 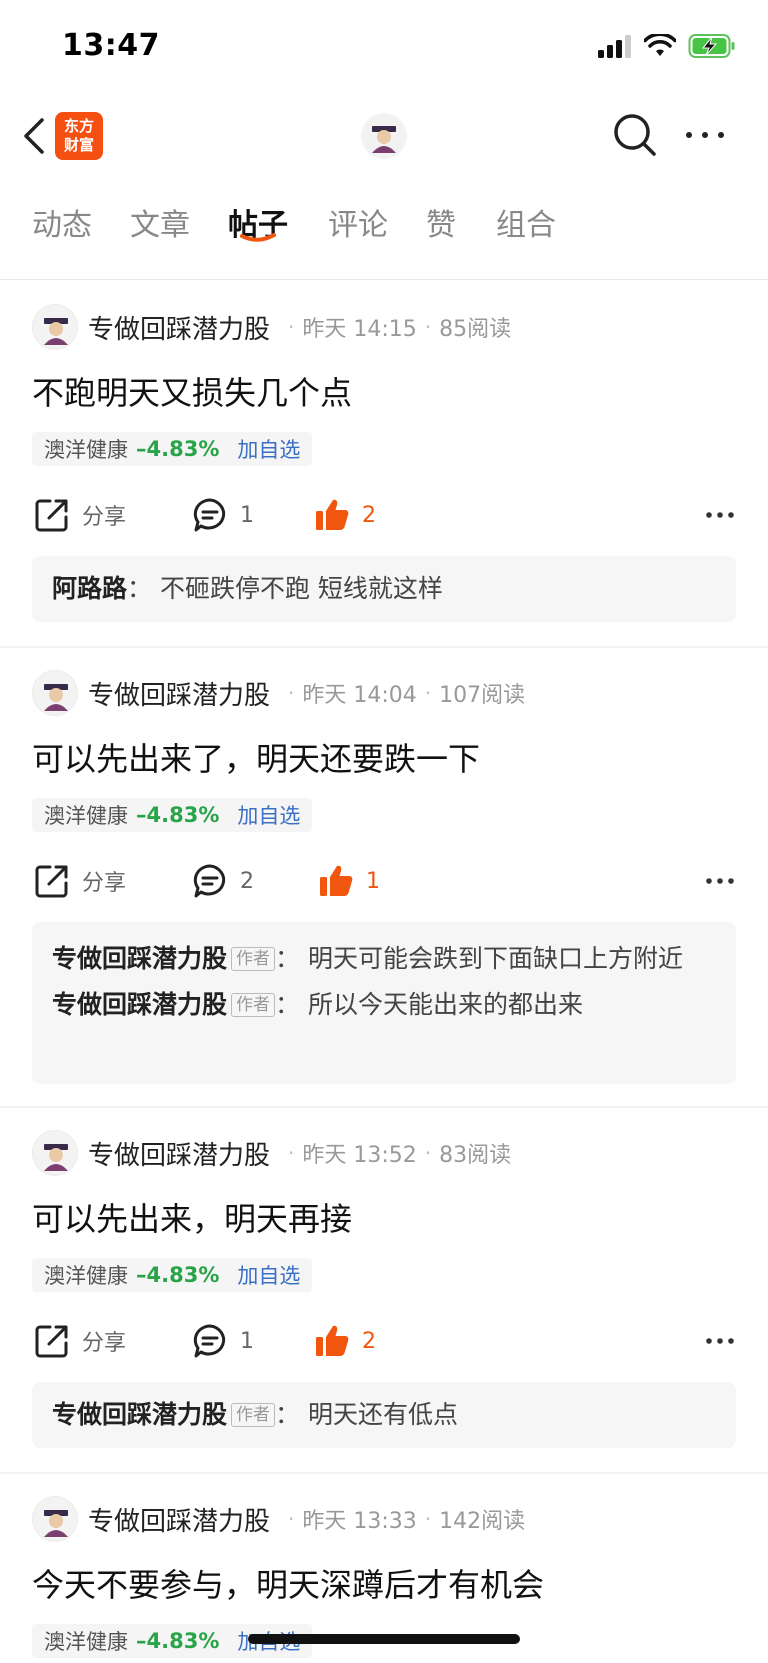 I want to click on post-header: 专做回踩潜力股 · 昨天 14:15 · 85阅读, so click(x=271, y=327).